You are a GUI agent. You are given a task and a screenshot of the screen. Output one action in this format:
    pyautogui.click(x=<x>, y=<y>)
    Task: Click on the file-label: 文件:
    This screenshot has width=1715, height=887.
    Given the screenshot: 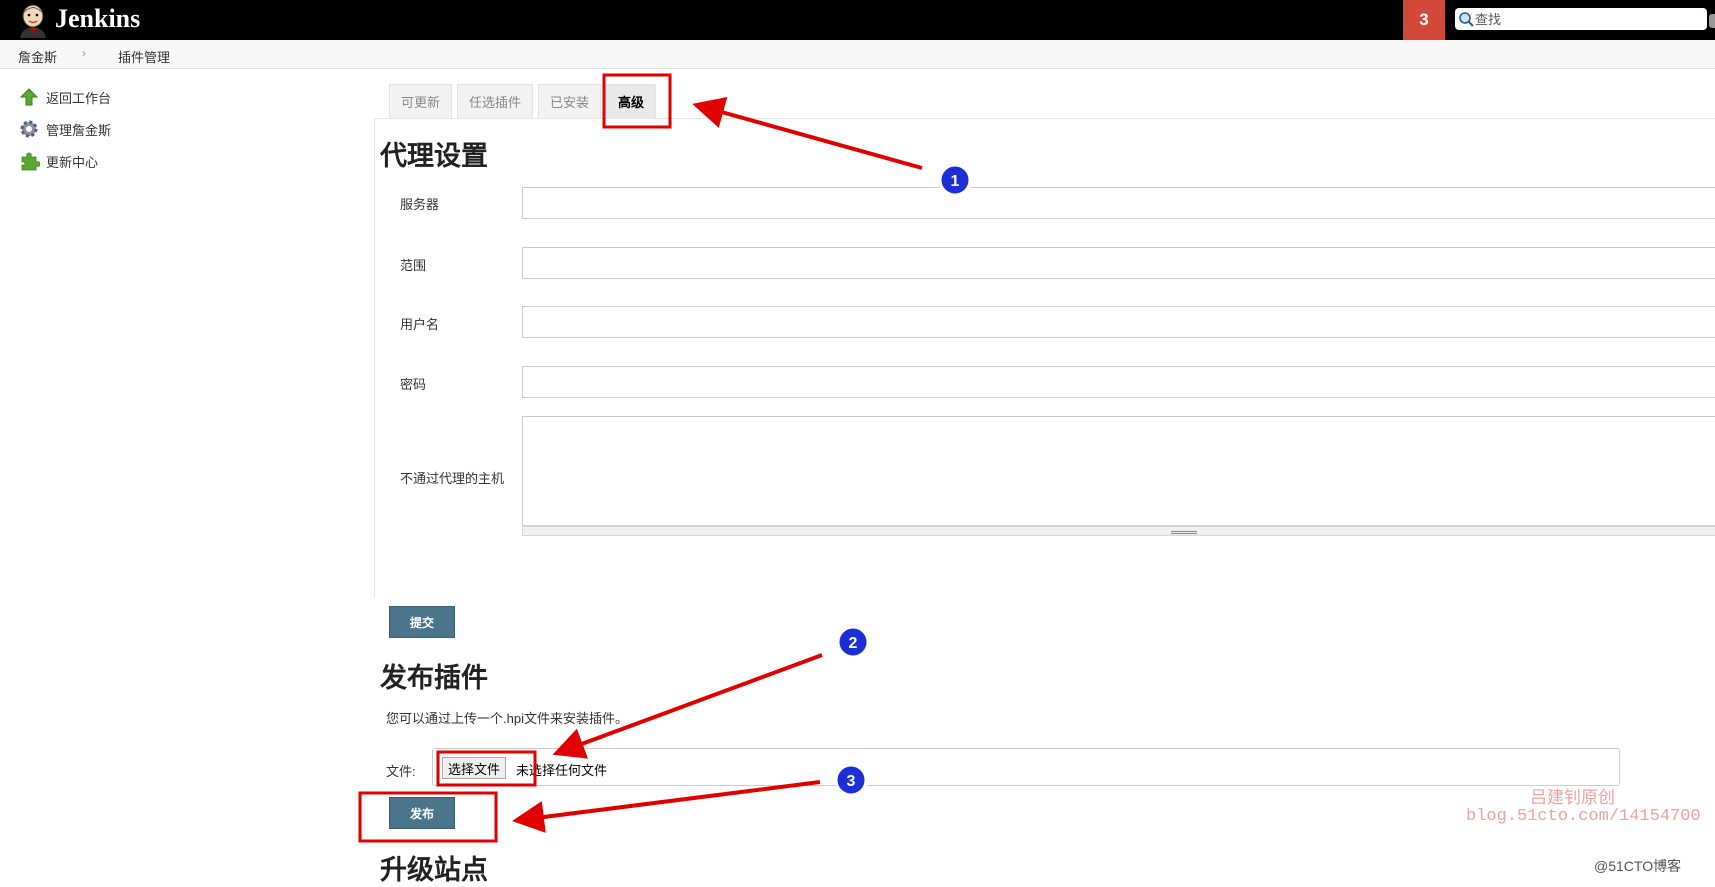 What is the action you would take?
    pyautogui.click(x=401, y=771)
    